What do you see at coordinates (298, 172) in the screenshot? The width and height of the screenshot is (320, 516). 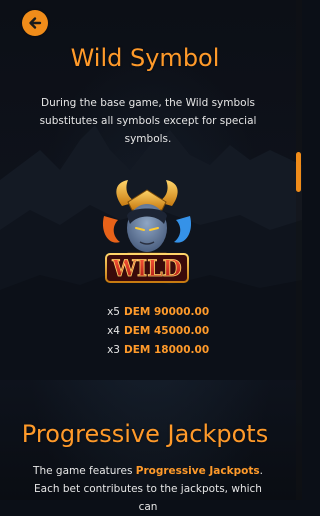 I see `scrollbar-thumb` at bounding box center [298, 172].